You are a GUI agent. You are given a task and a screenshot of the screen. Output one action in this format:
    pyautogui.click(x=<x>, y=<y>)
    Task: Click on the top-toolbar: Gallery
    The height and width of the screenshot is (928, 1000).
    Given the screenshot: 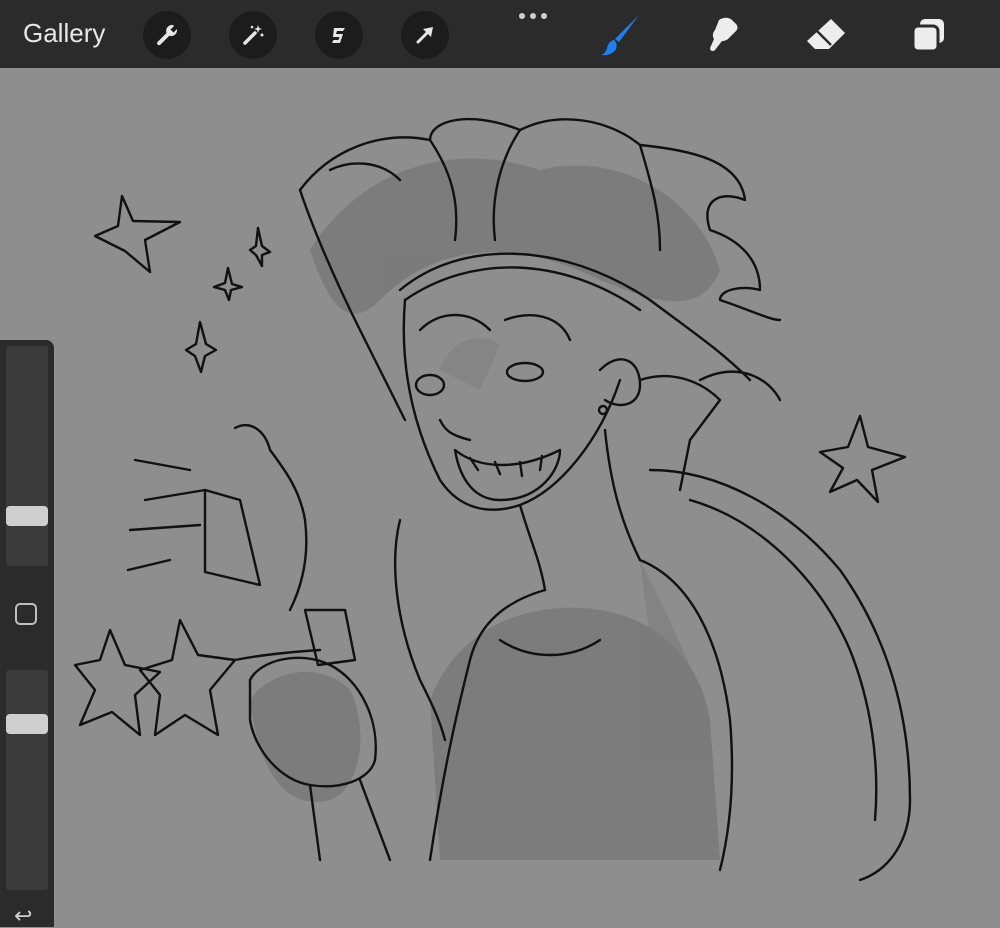 What is the action you would take?
    pyautogui.click(x=500, y=34)
    